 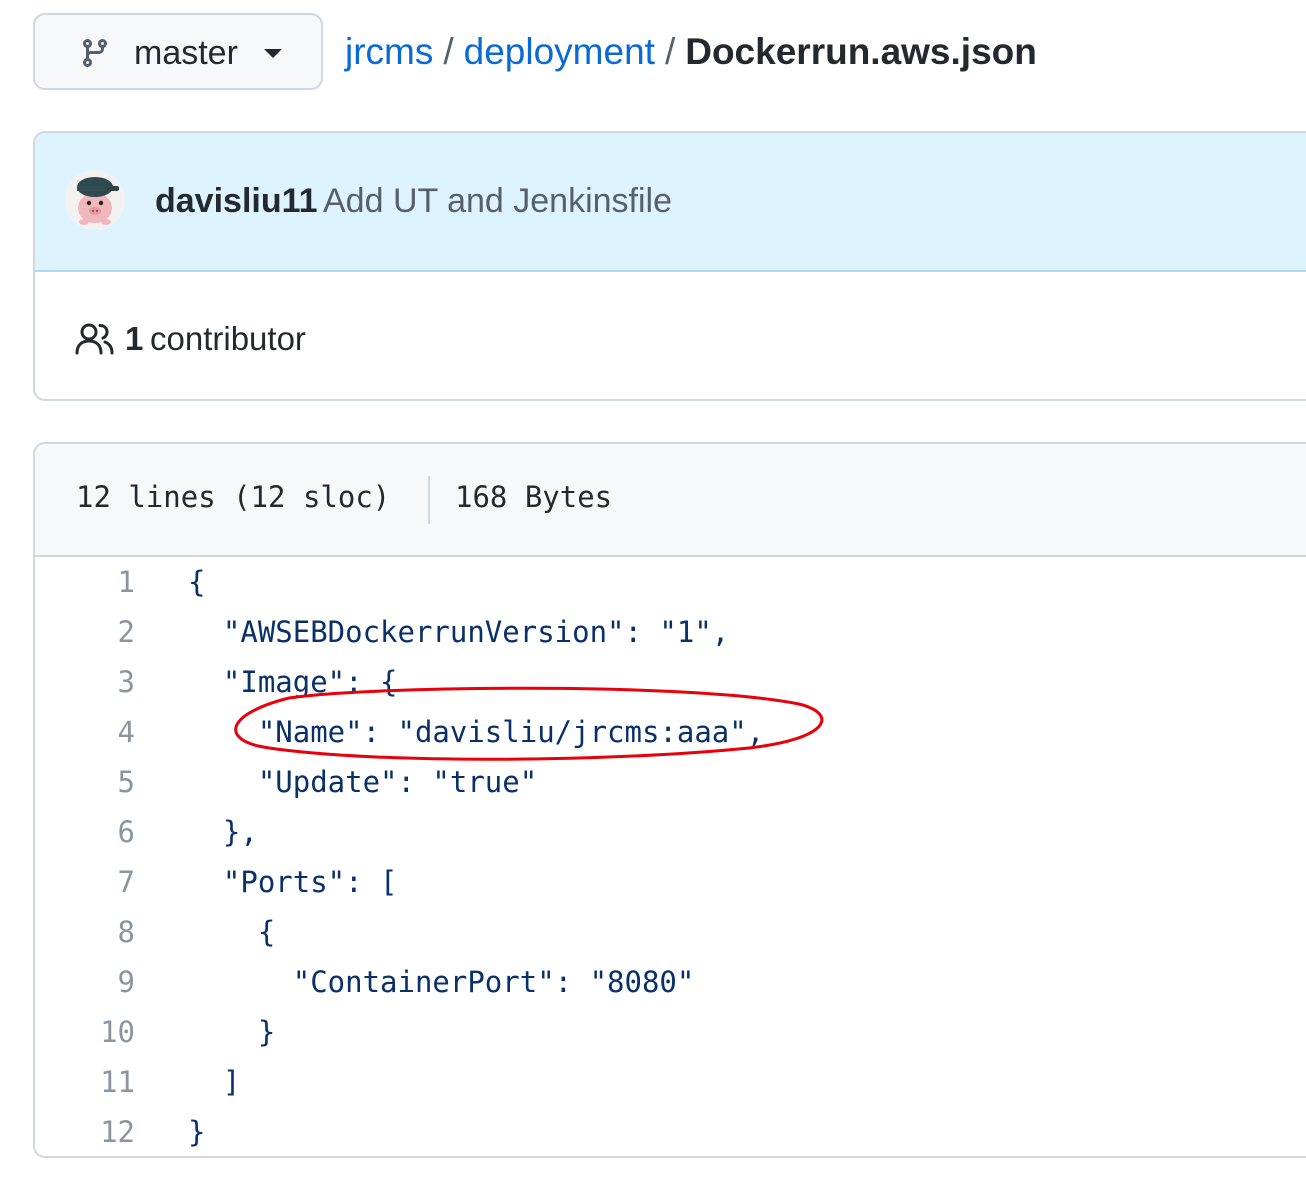 I want to click on contributor-count: 1, so click(x=134, y=338).